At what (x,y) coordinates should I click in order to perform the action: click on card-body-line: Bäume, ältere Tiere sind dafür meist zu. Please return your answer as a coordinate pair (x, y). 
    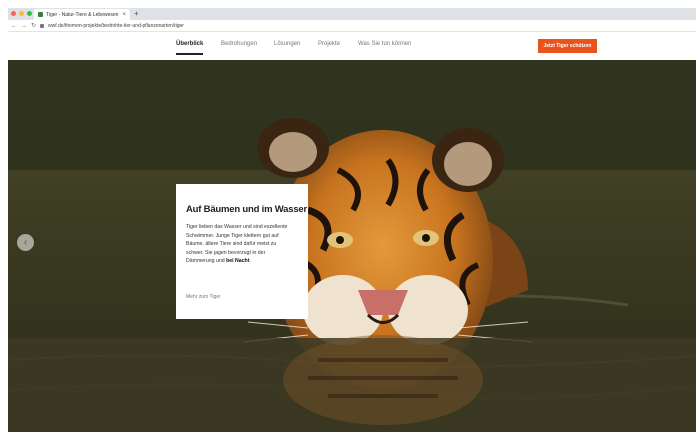
    Looking at the image, I should click on (231, 244).